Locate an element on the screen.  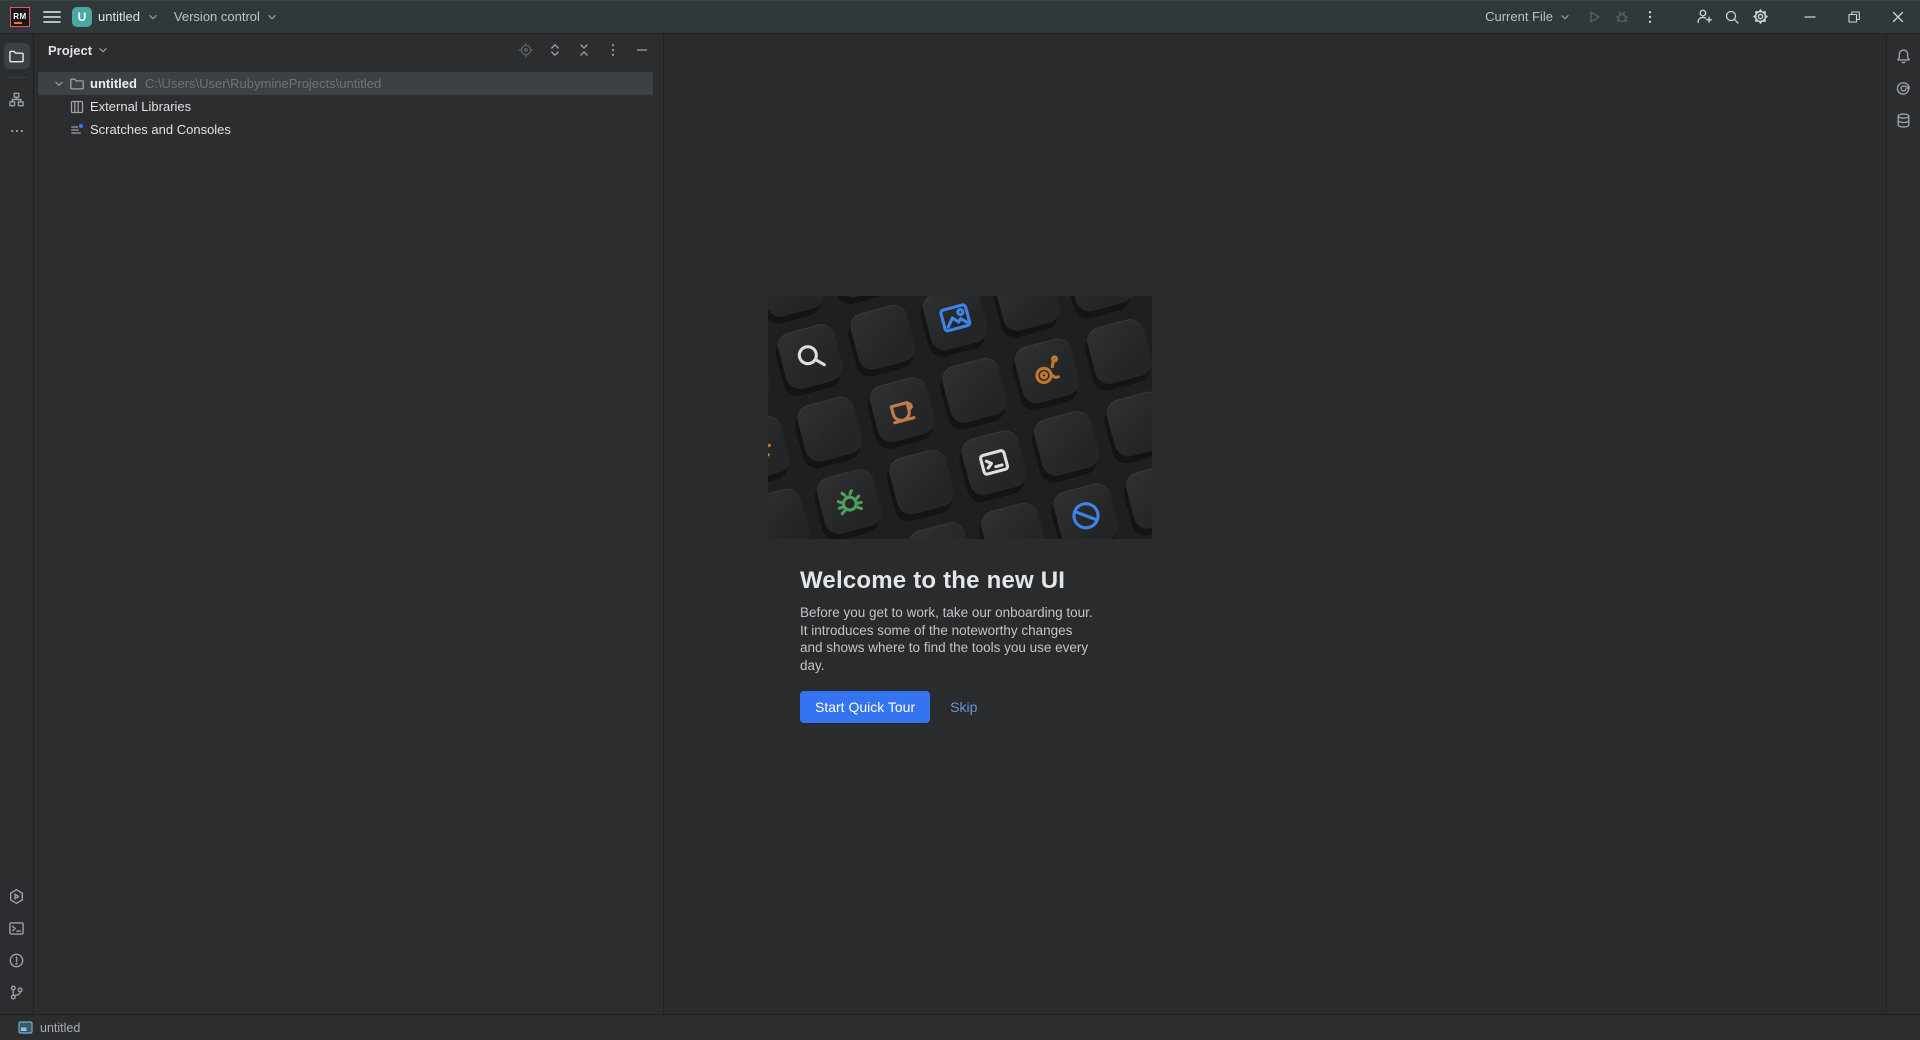
more-horizontal-icon is located at coordinates (16, 131).